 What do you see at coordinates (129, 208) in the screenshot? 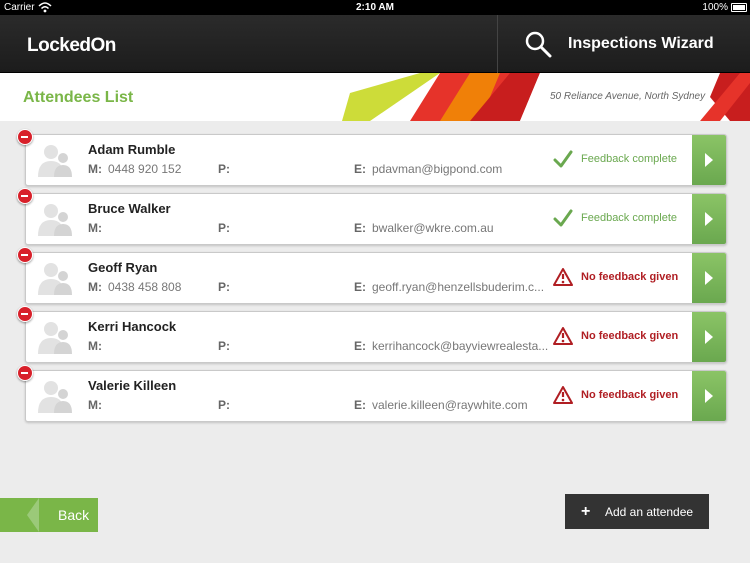
I see `attendee-name: Bruce Walker` at bounding box center [129, 208].